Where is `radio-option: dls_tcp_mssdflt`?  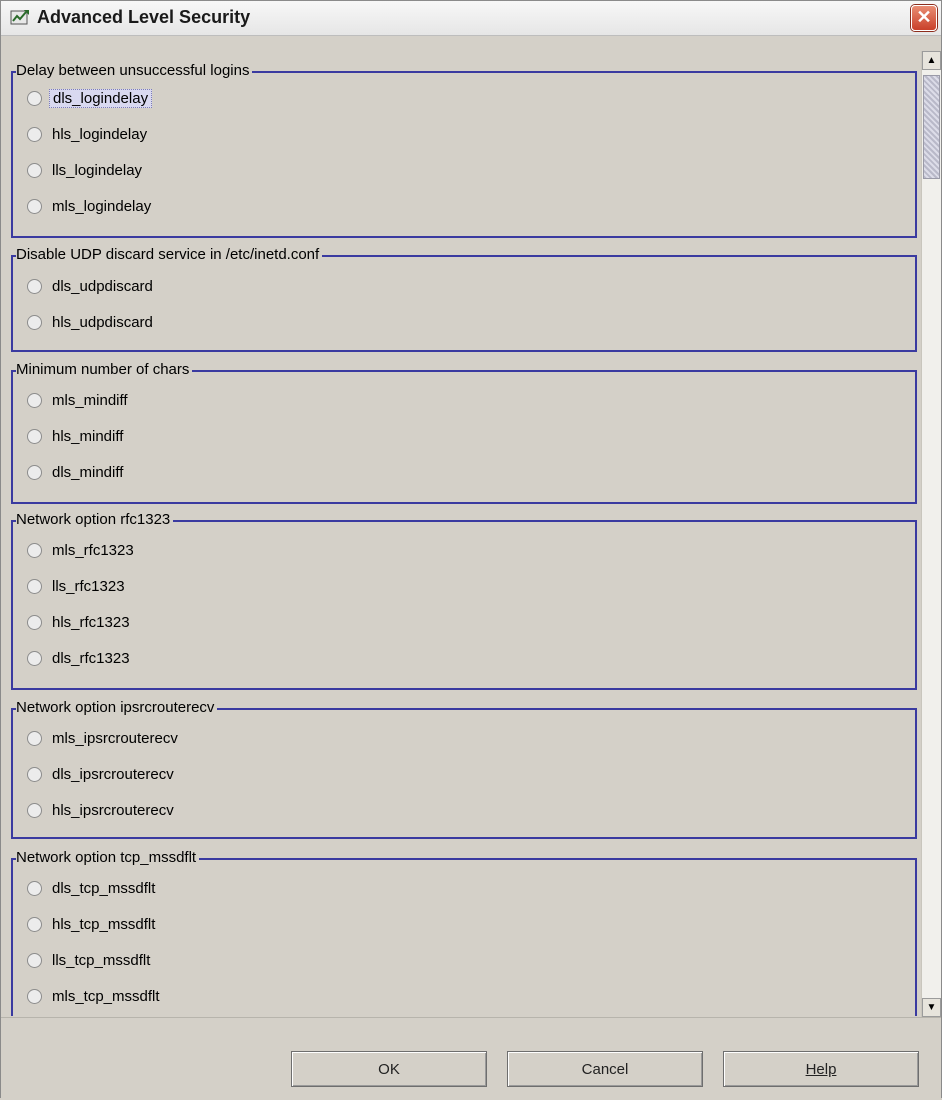
radio-option: dls_tcp_mssdflt is located at coordinates (92, 888).